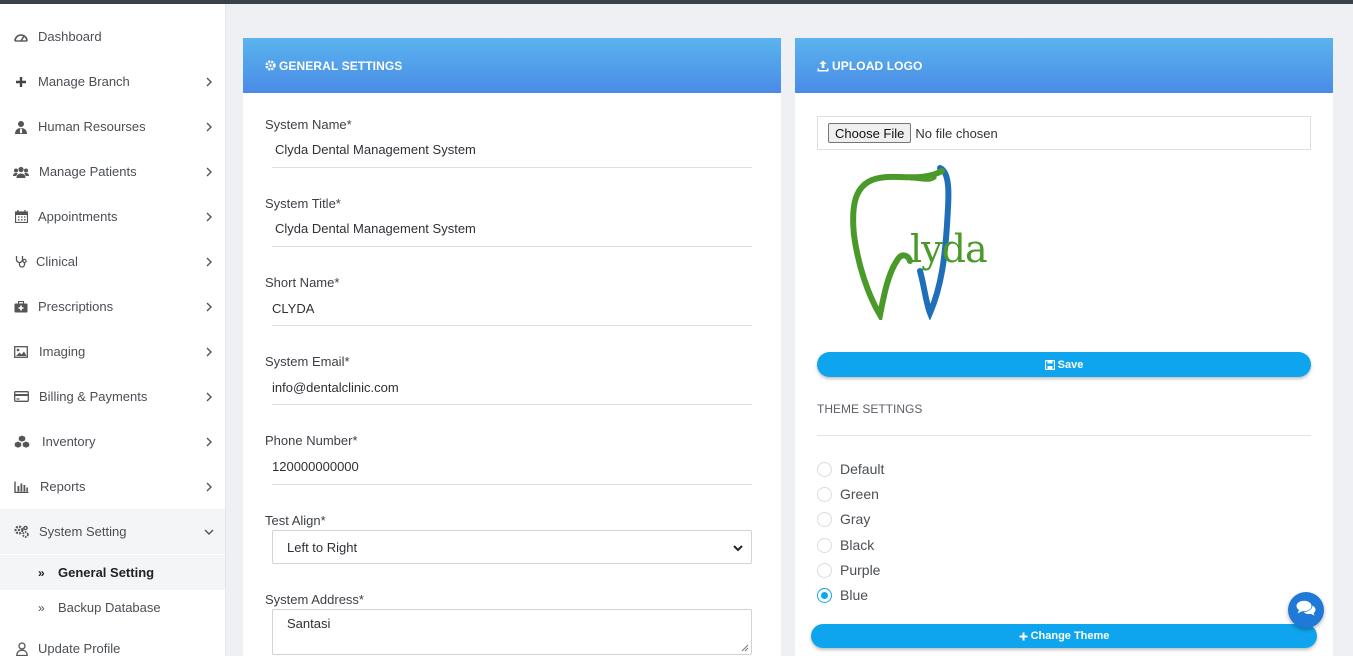  What do you see at coordinates (21, 262) in the screenshot?
I see `stethoscope-icon` at bounding box center [21, 262].